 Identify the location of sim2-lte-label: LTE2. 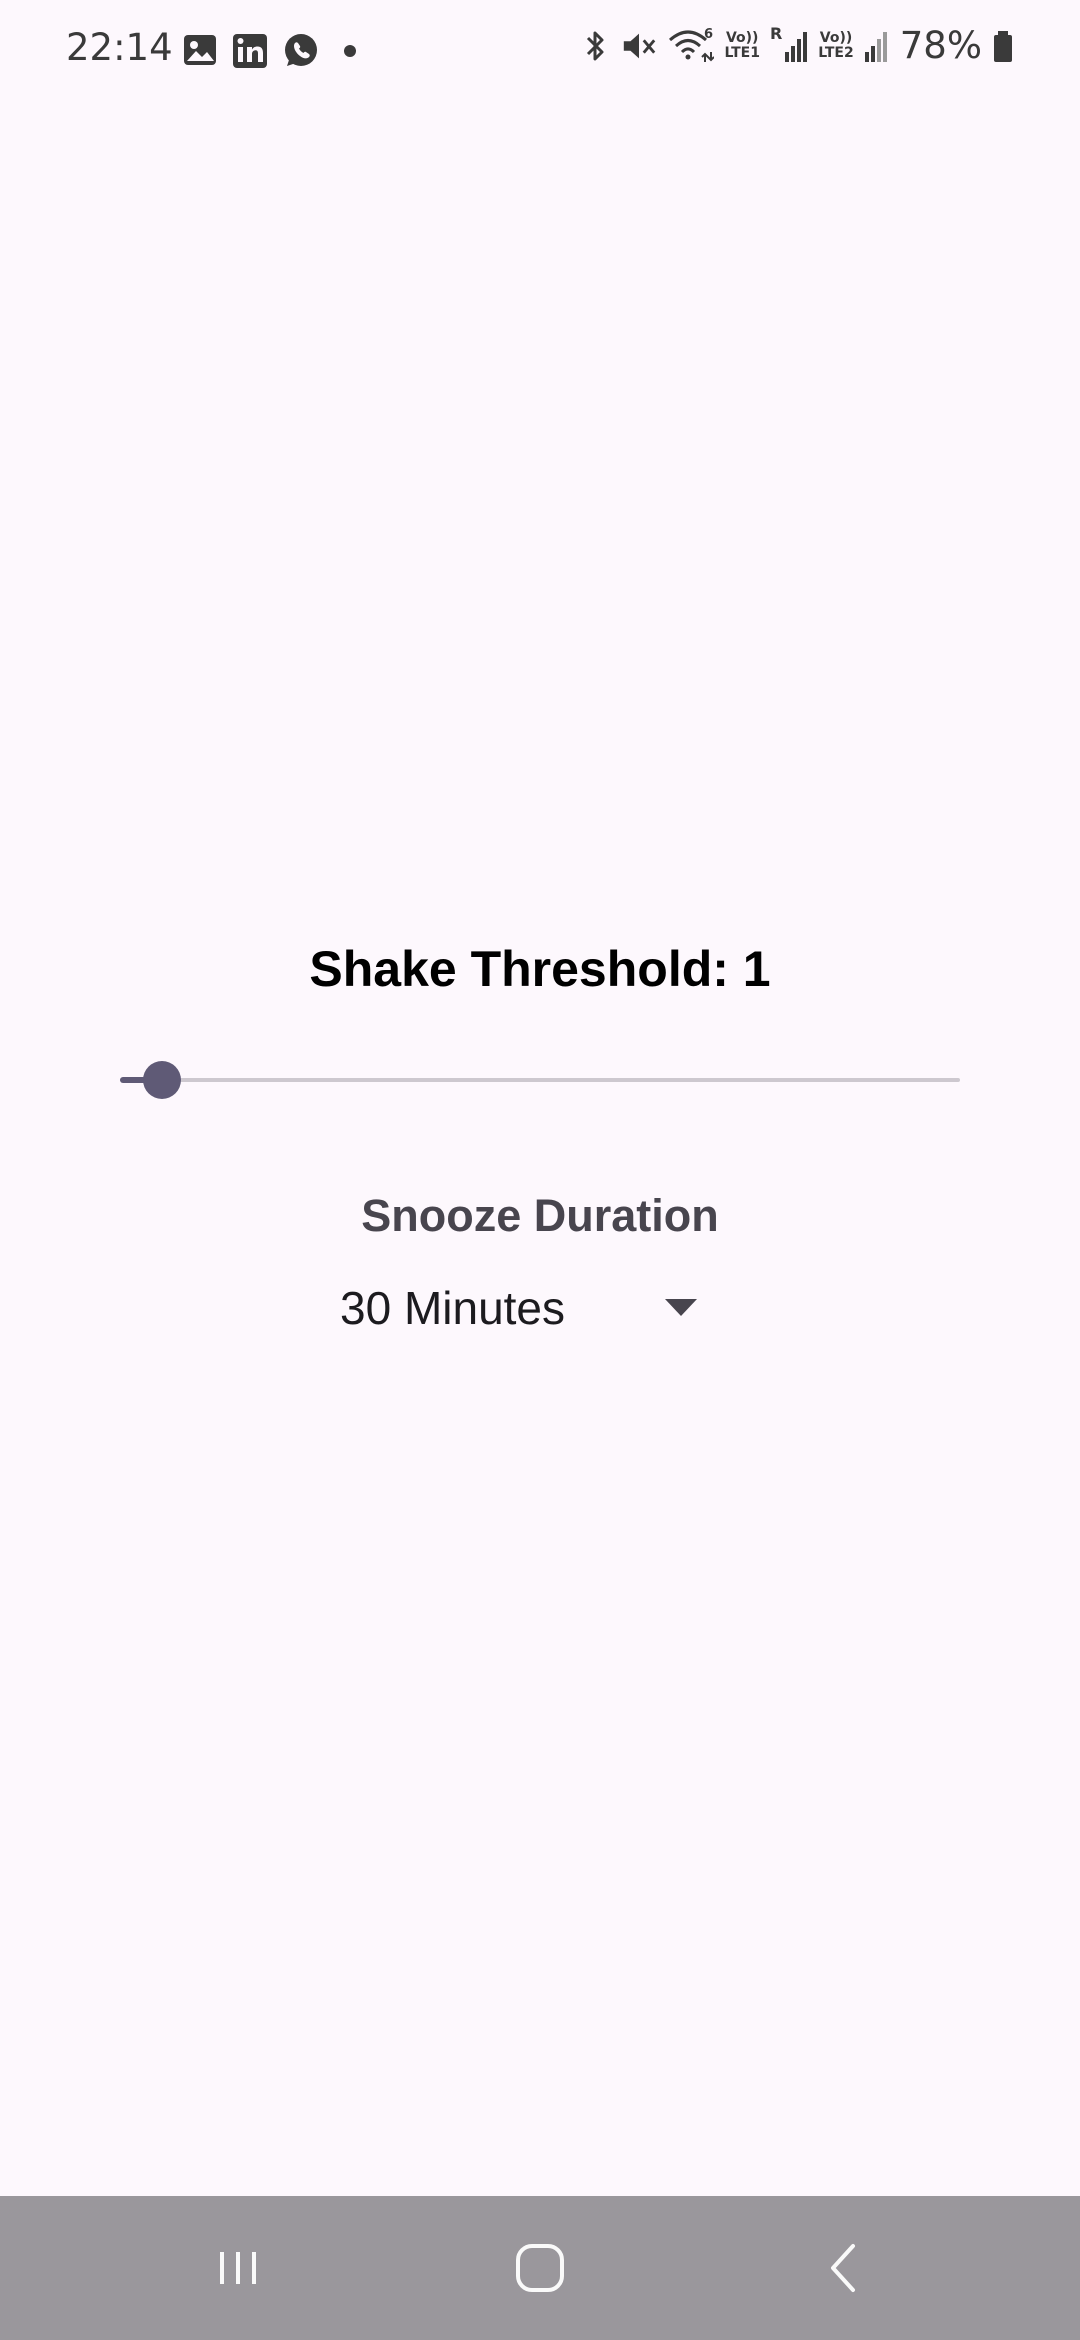
(836, 52).